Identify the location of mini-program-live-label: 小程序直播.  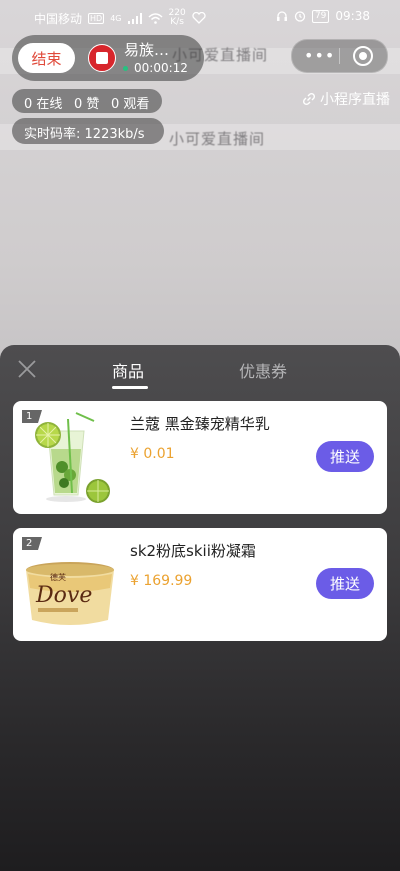
(355, 100).